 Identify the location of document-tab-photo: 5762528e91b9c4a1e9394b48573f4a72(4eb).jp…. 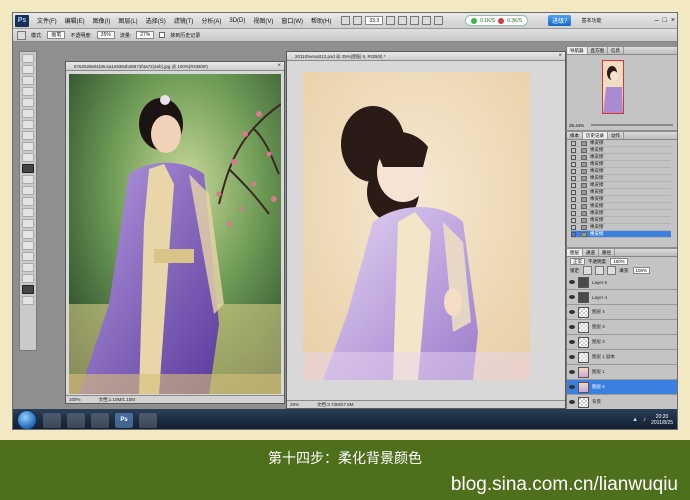
(175, 66).